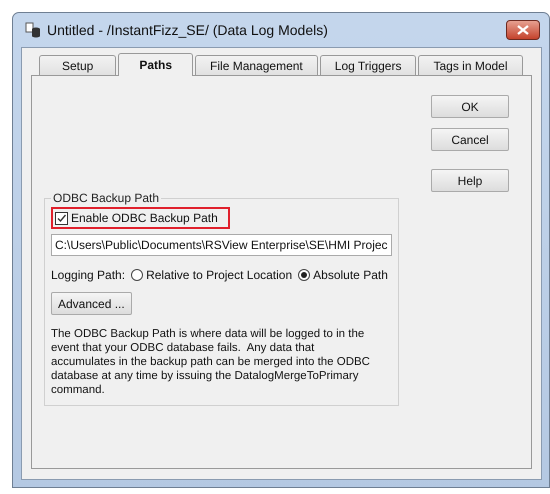  I want to click on tab: Tags in Model, so click(470, 65).